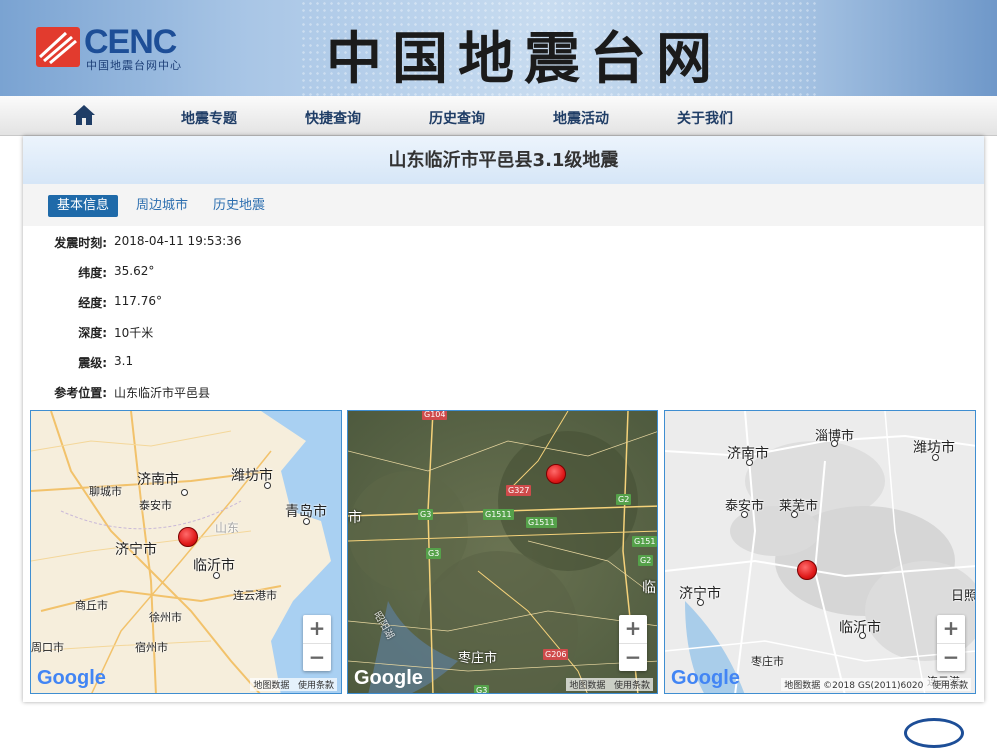 This screenshot has height=748, width=997. I want to click on nav-item-history-query: 历史查询, so click(457, 118).